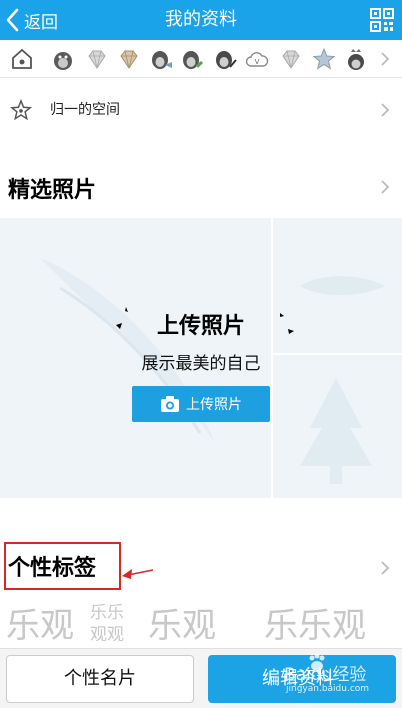 This screenshot has height=708, width=402. What do you see at coordinates (21, 110) in the screenshot?
I see `star-outline-icon` at bounding box center [21, 110].